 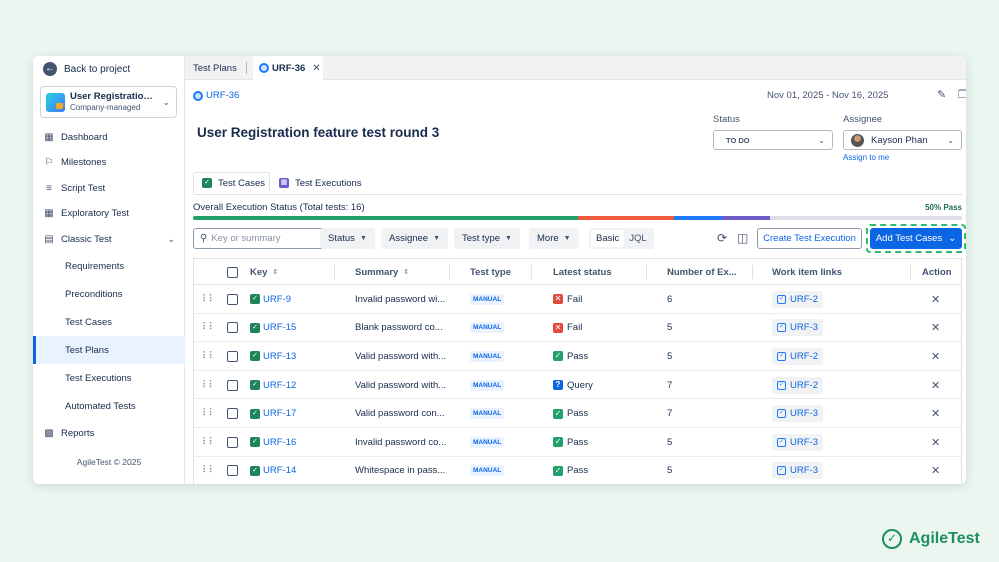 I want to click on columns-icon: ◫, so click(x=742, y=238).